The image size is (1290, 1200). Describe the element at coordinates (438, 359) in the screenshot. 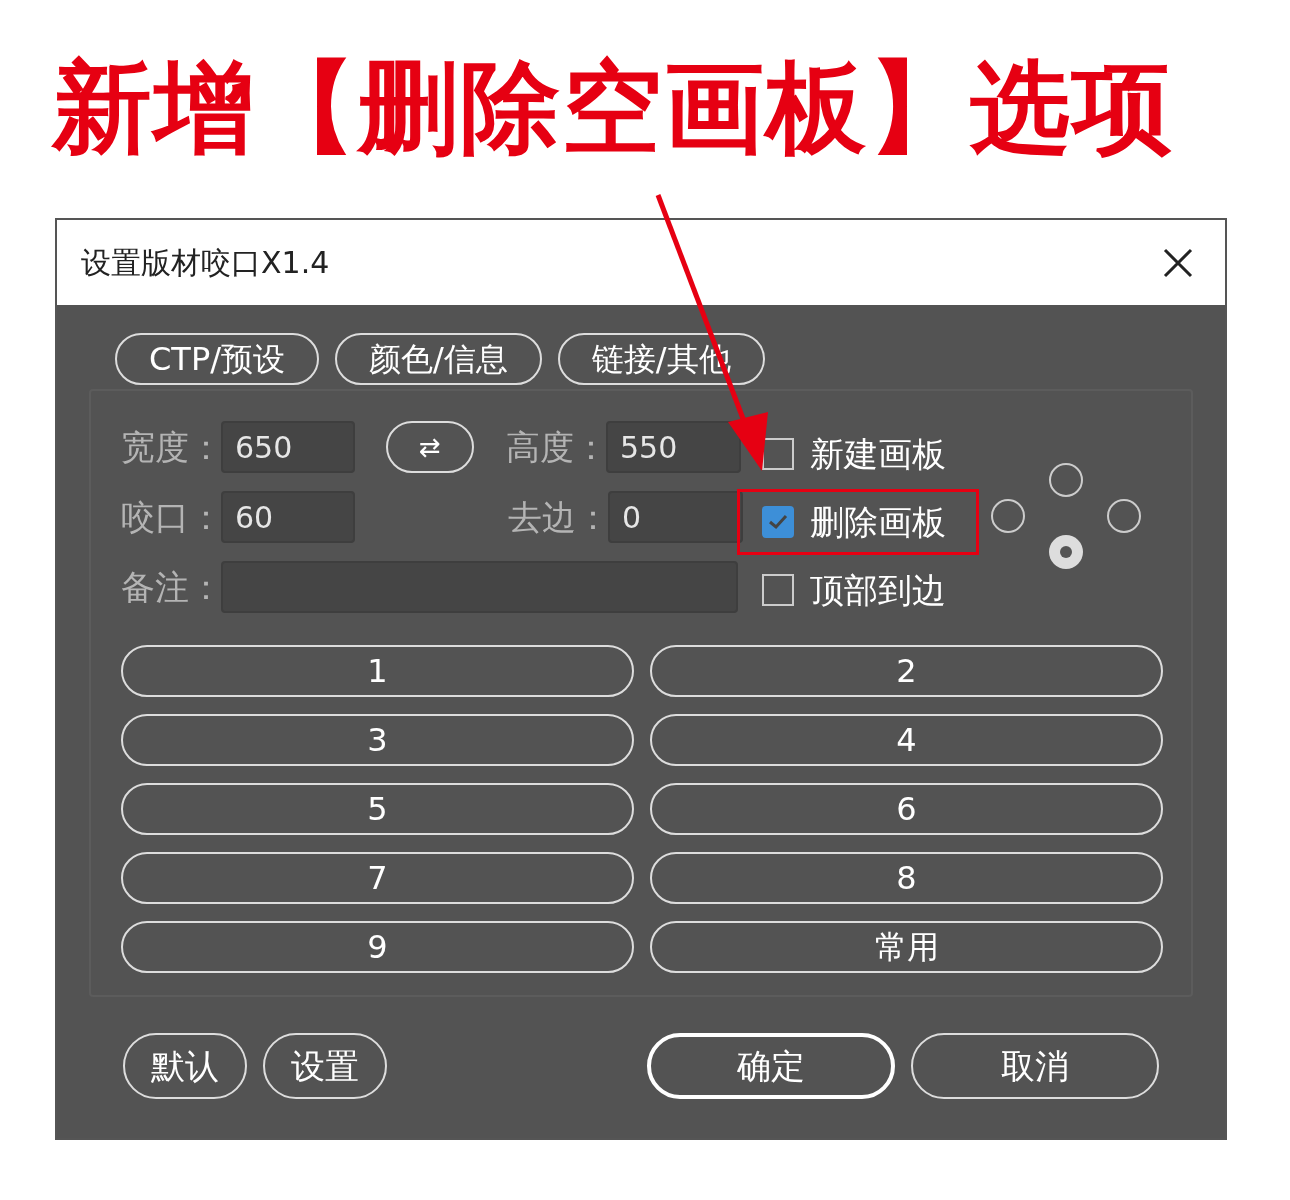

I see `tab: 颜色/信息` at that location.